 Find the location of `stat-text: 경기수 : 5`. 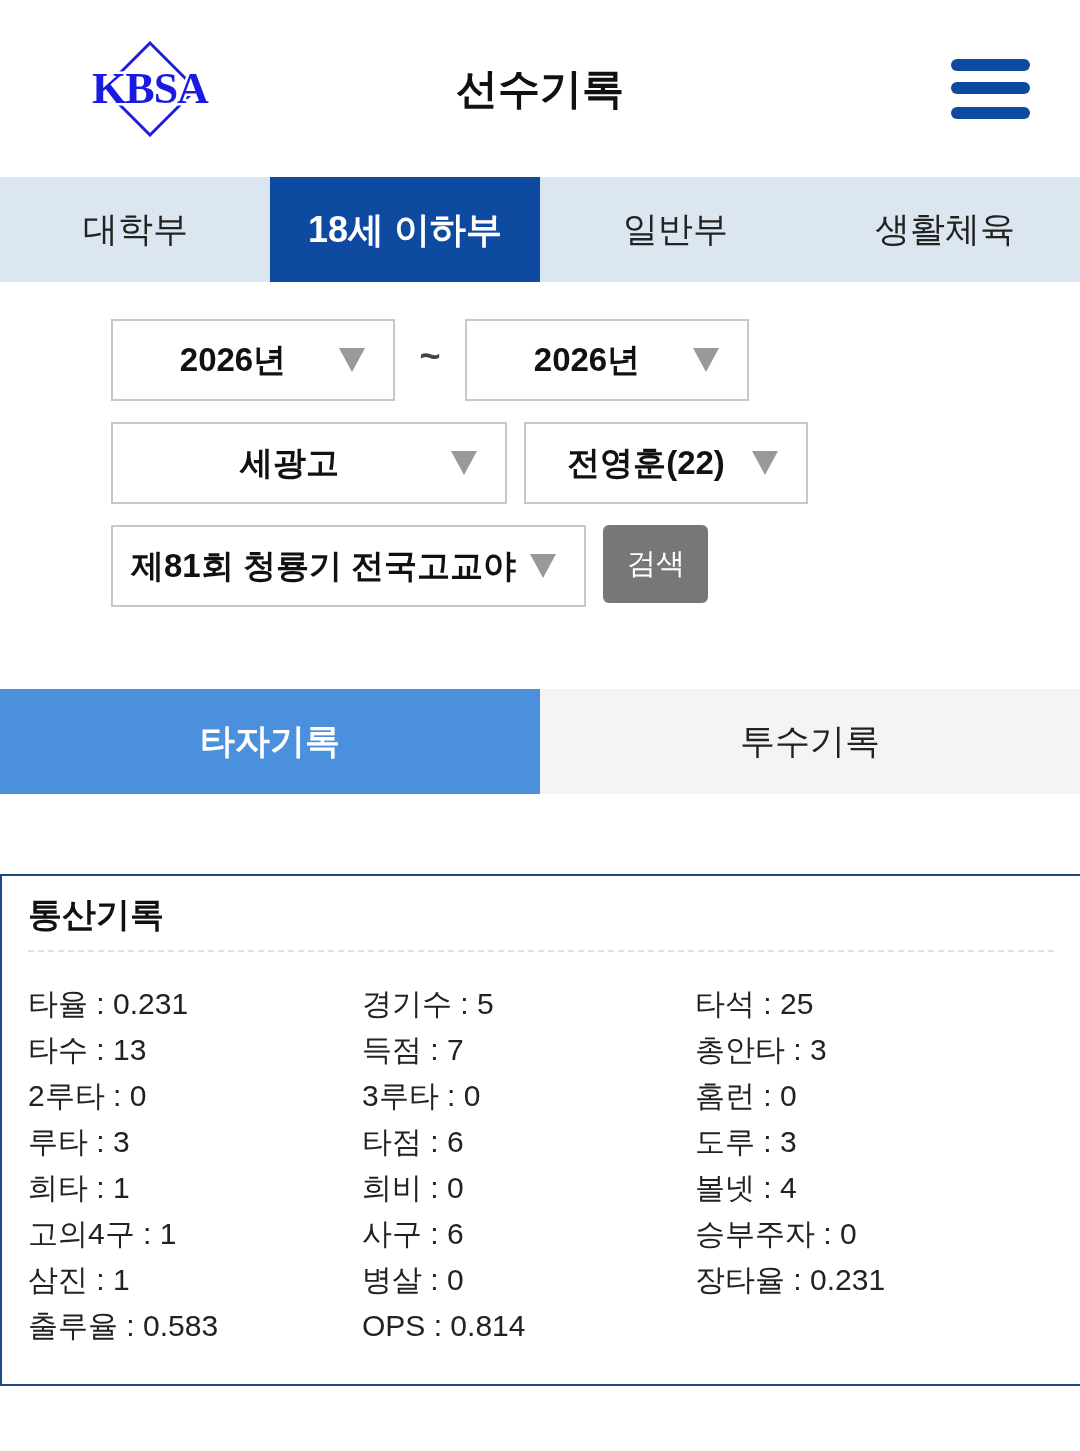

stat-text: 경기수 : 5 is located at coordinates (428, 1004).